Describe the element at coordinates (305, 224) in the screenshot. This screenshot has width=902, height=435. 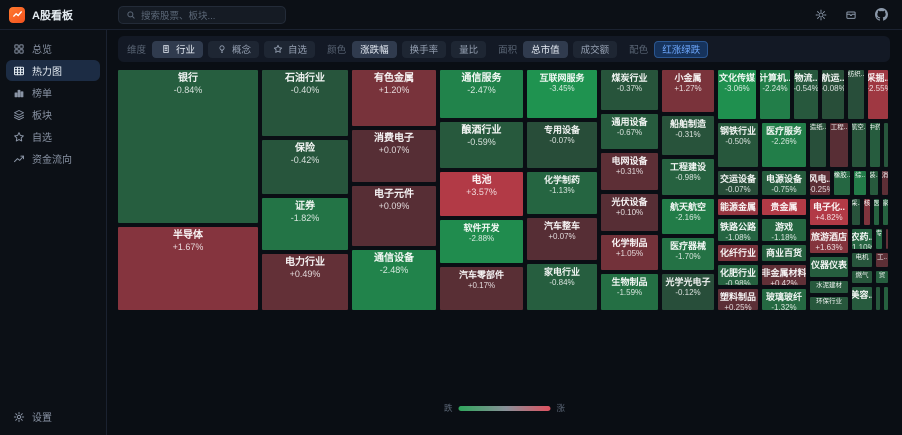
I see `treemap-cell: 证券 -1.82%` at that location.